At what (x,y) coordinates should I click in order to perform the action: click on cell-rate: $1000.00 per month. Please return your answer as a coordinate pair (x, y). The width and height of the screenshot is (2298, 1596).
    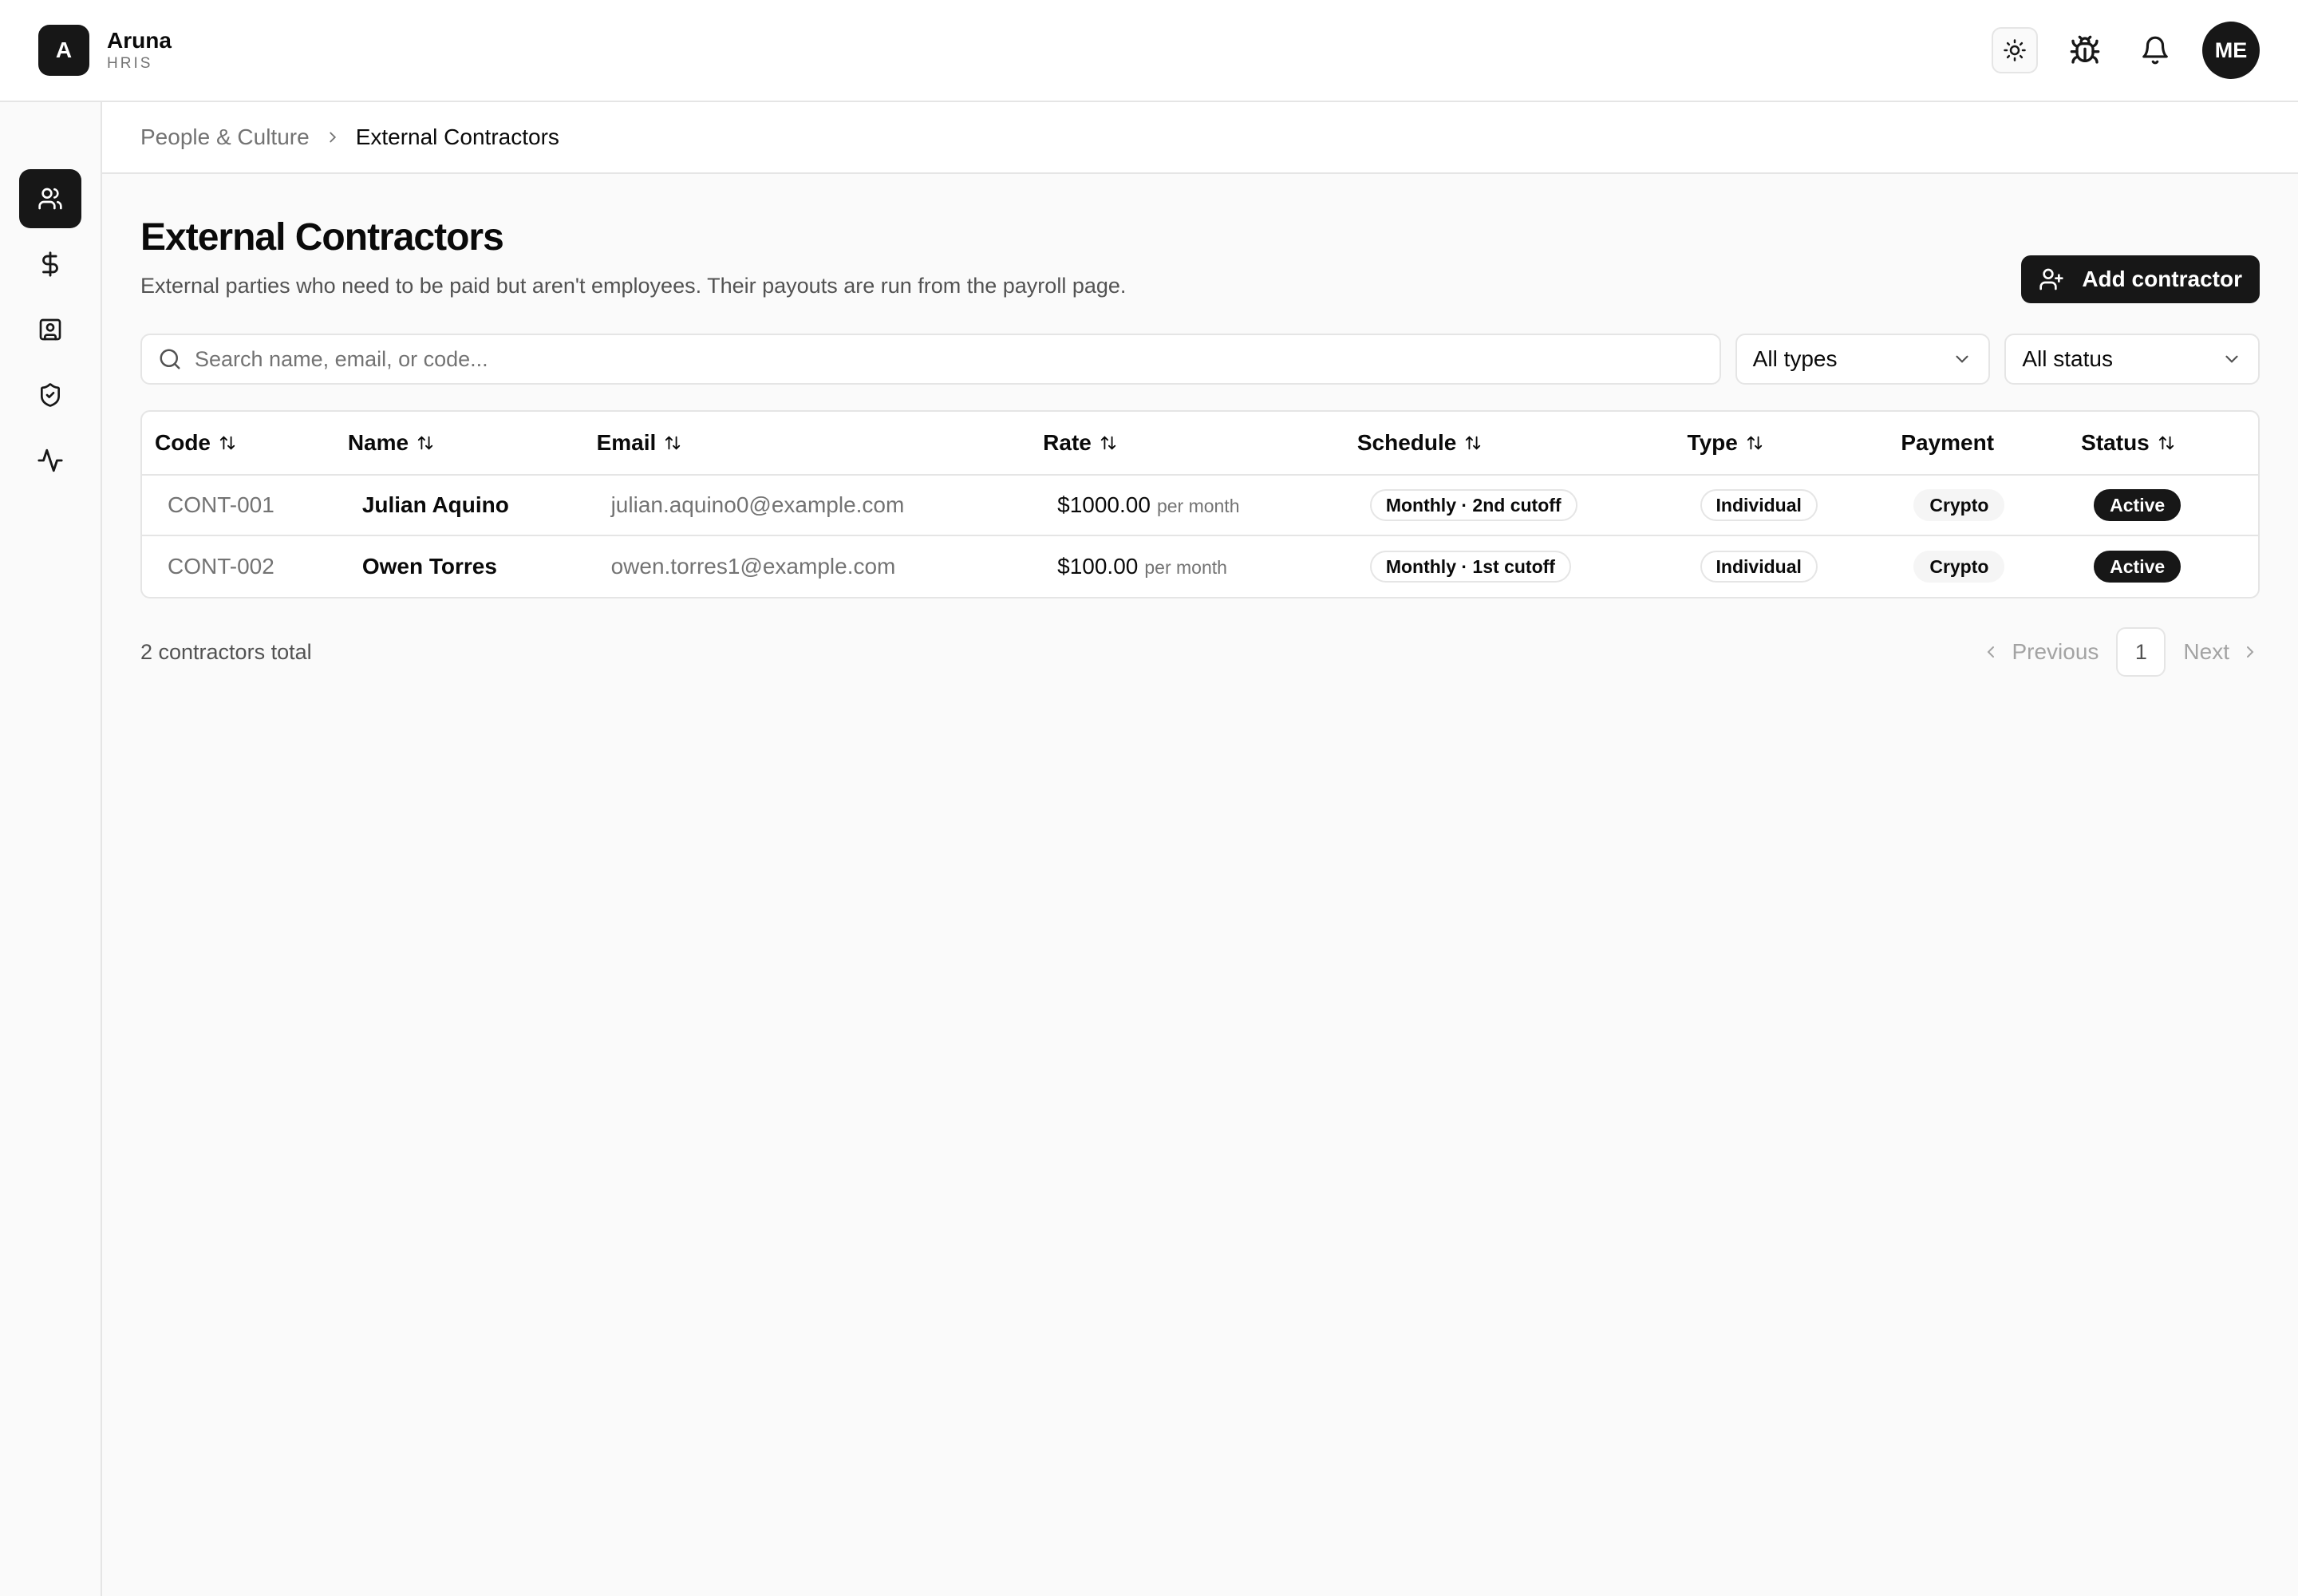
    Looking at the image, I should click on (1200, 505).